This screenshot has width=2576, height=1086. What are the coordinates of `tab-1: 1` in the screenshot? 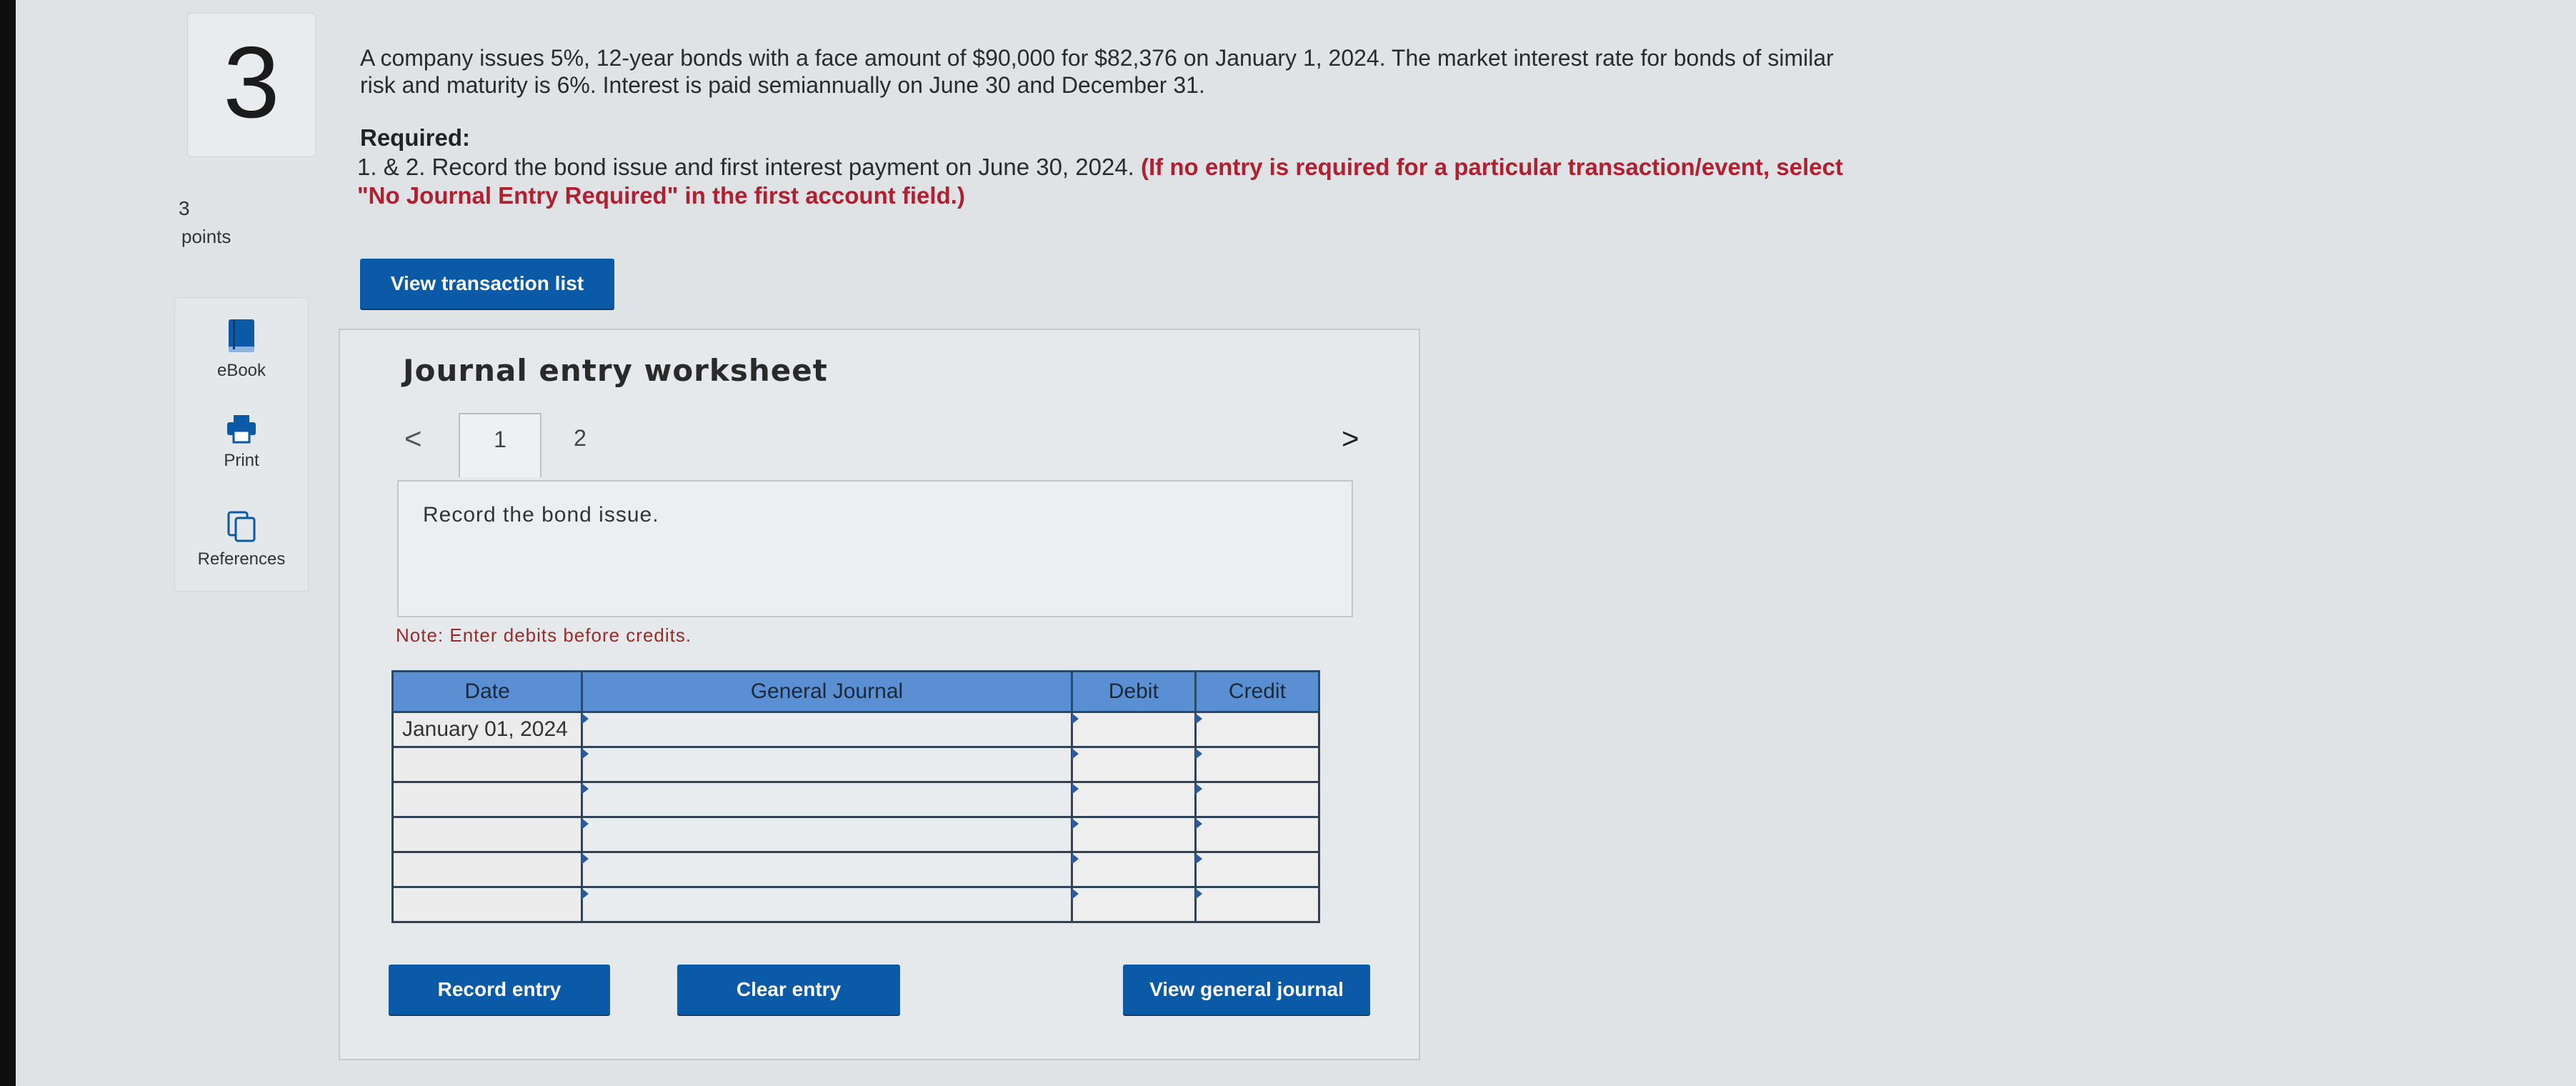 It's located at (500, 445).